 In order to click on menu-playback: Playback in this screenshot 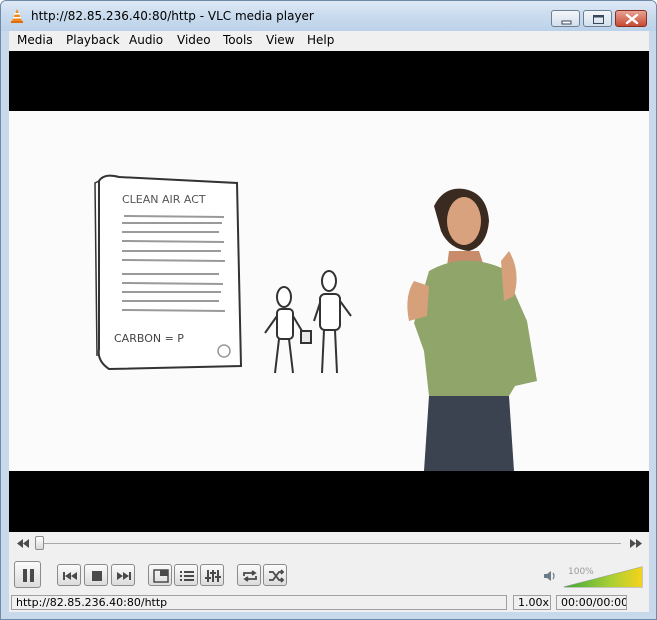, I will do `click(93, 40)`.